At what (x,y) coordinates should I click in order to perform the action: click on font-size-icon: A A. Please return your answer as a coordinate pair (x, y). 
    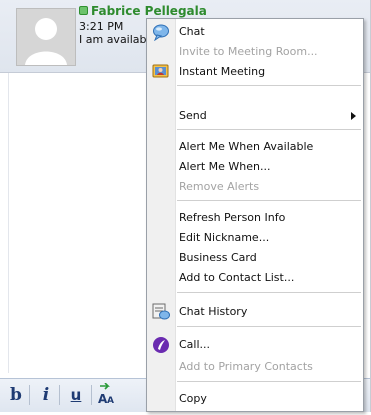
    Looking at the image, I should click on (106, 394).